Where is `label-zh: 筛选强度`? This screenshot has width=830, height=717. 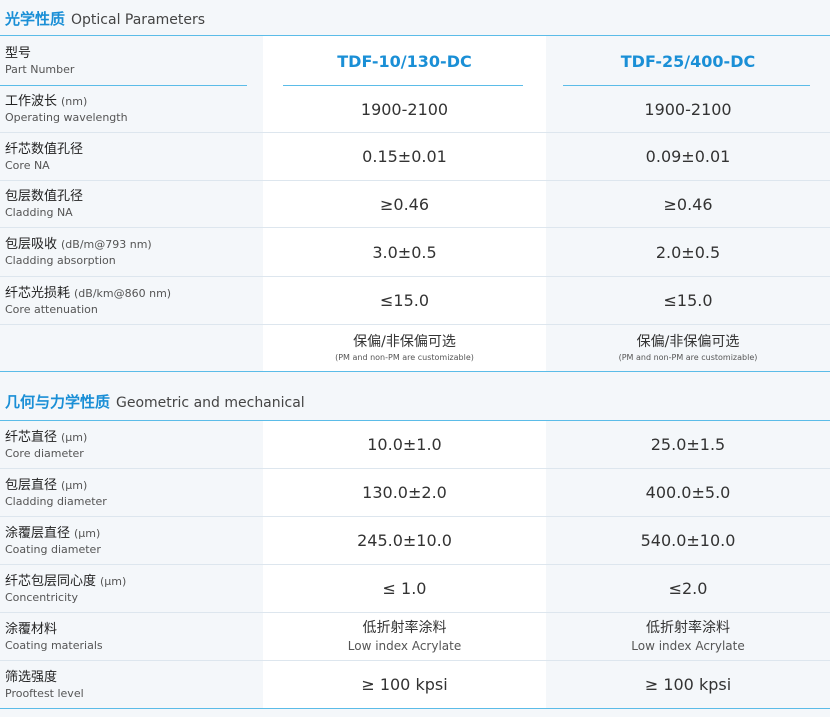
label-zh: 筛选强度 is located at coordinates (31, 677).